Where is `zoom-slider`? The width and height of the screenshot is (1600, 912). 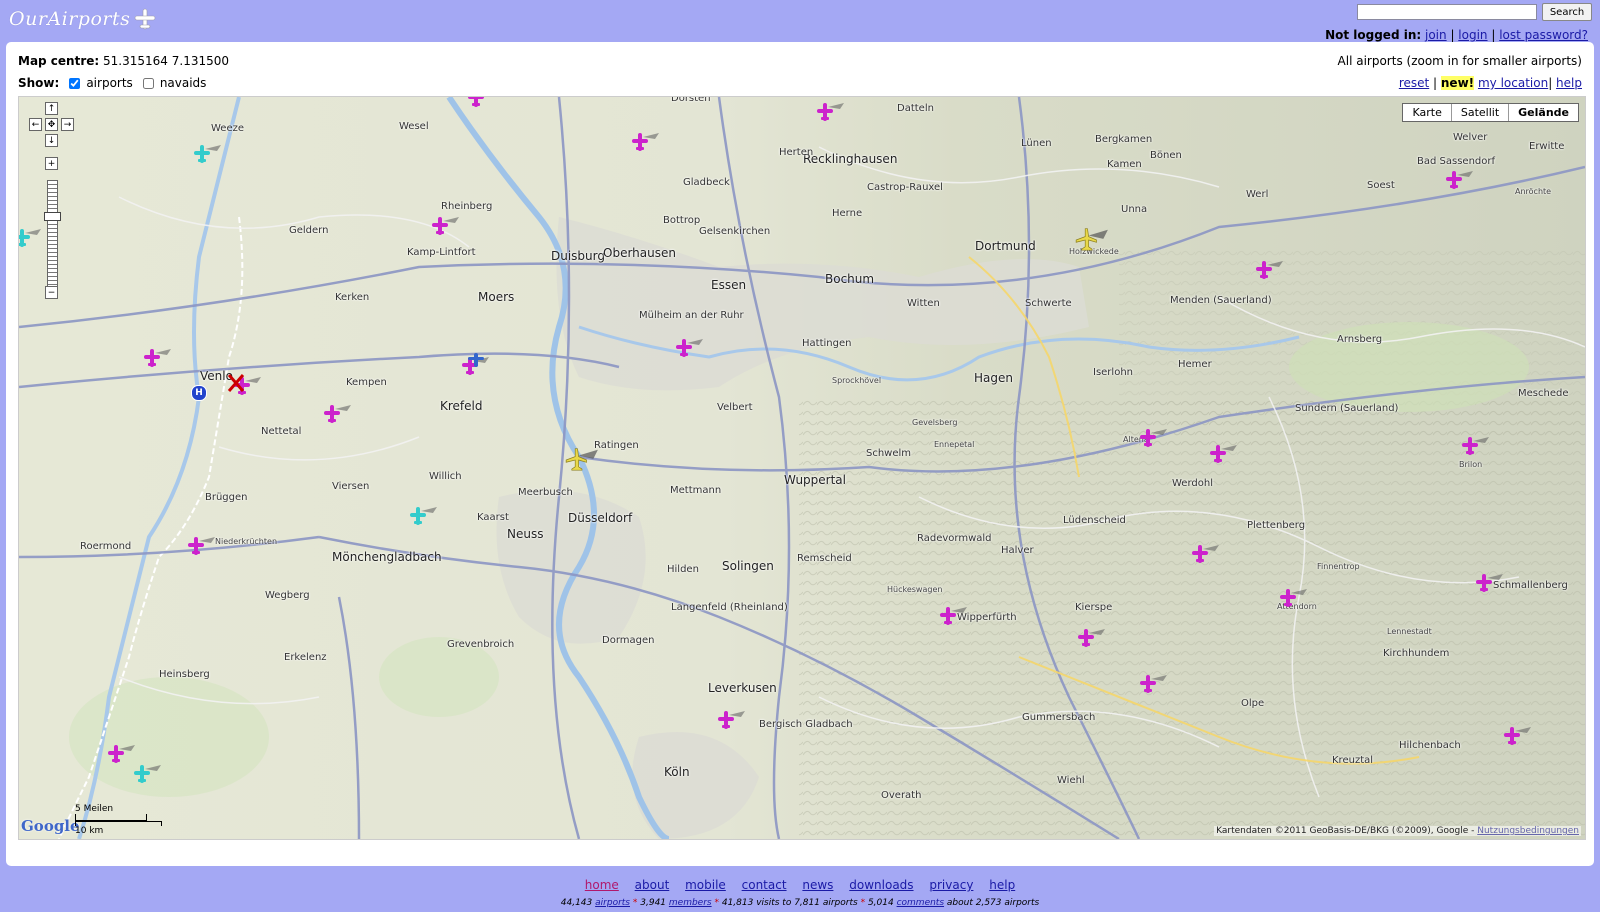
zoom-slider is located at coordinates (52, 236).